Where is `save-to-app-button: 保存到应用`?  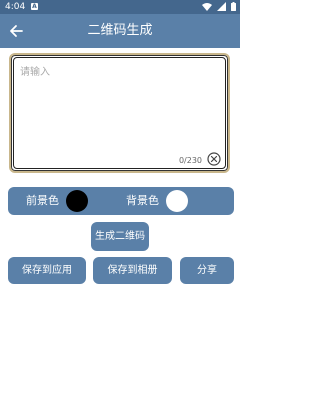 save-to-app-button: 保存到应用 is located at coordinates (47, 270).